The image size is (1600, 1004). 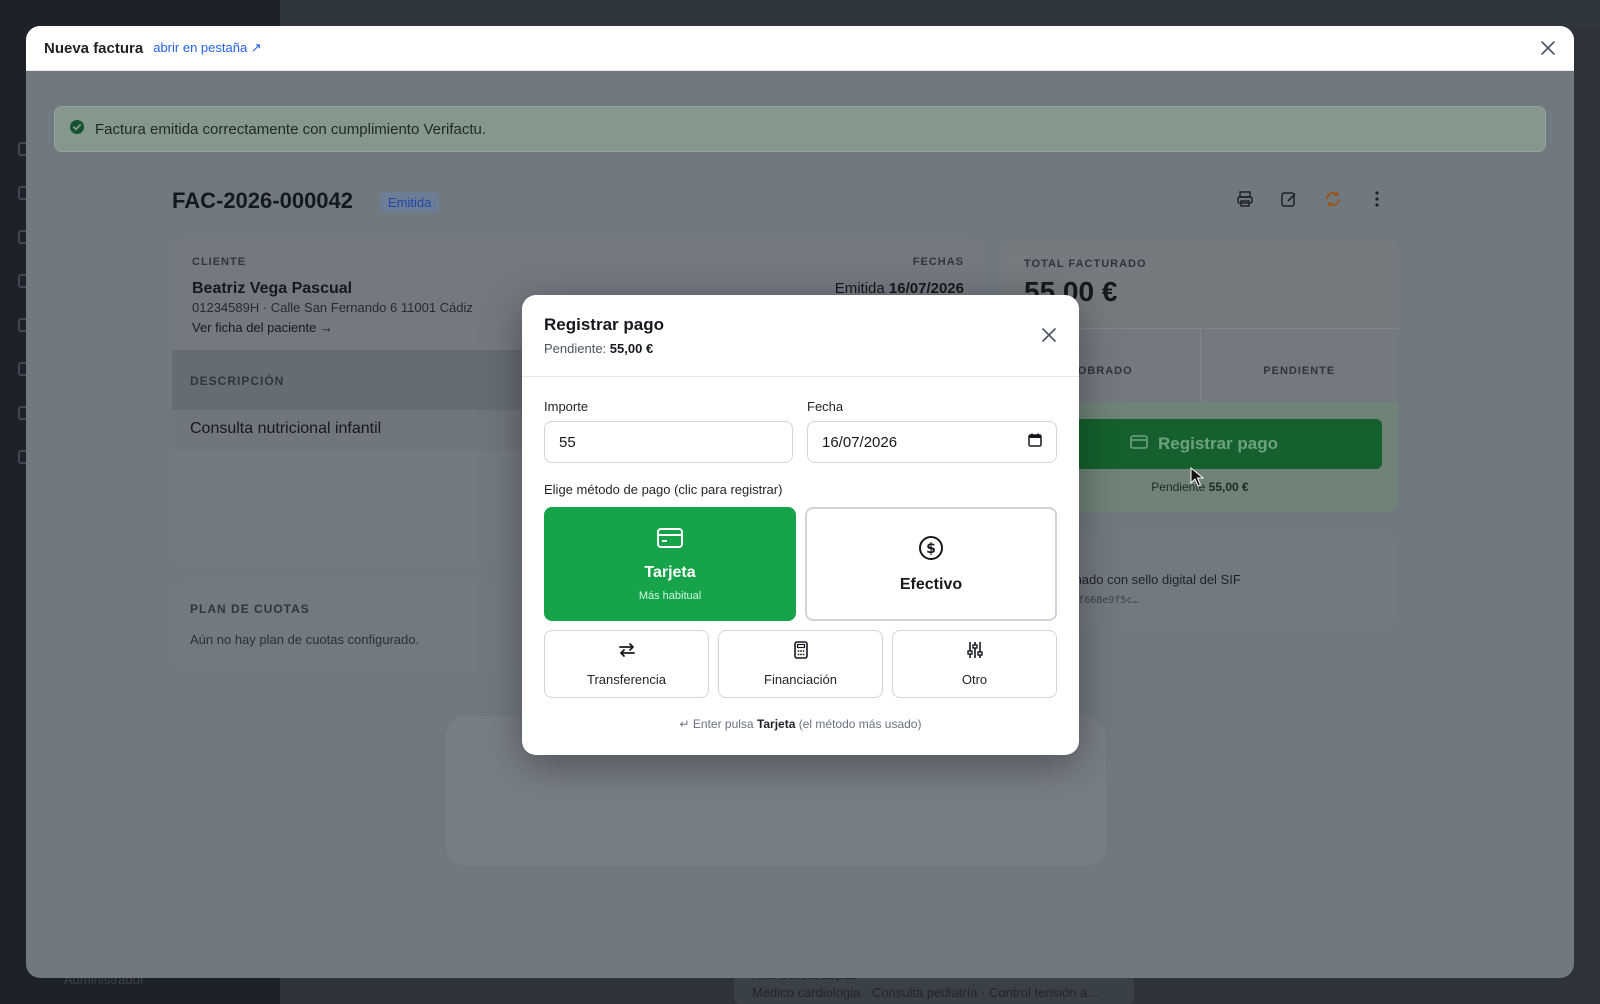 What do you see at coordinates (94, 48) in the screenshot?
I see `invoice-modal-title: Nueva factura` at bounding box center [94, 48].